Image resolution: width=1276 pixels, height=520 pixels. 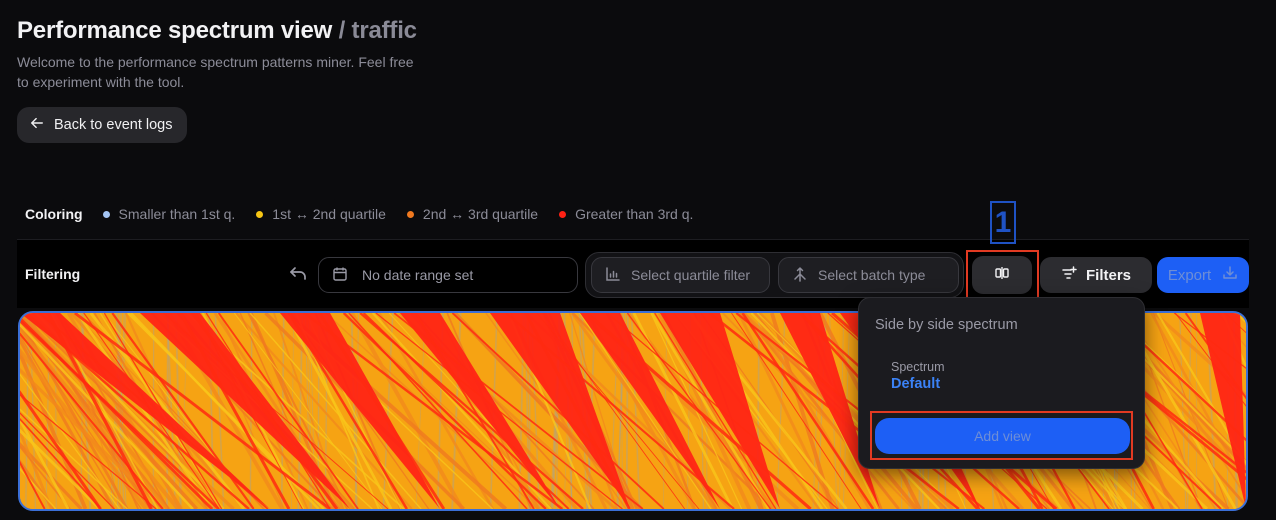 I want to click on popover-title: Side by side spectrum, so click(x=946, y=325).